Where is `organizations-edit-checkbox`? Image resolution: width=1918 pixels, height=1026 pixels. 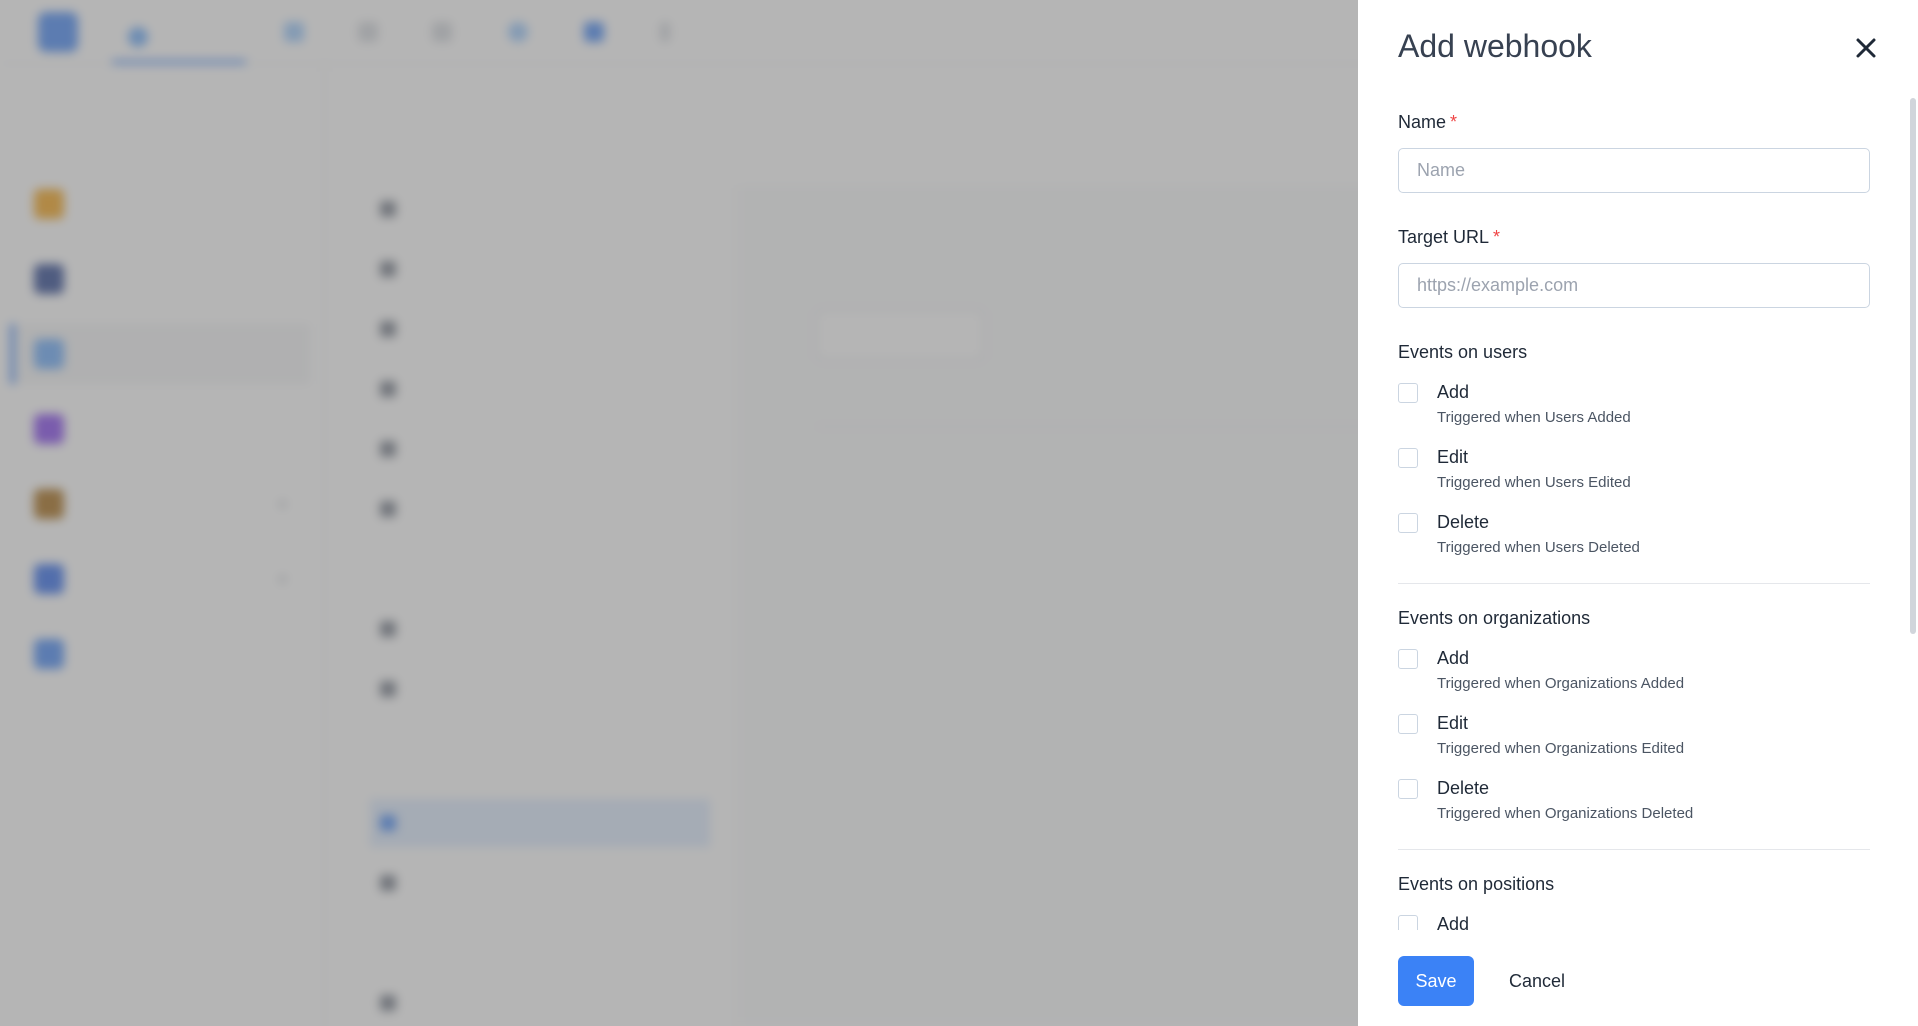
organizations-edit-checkbox is located at coordinates (1408, 724).